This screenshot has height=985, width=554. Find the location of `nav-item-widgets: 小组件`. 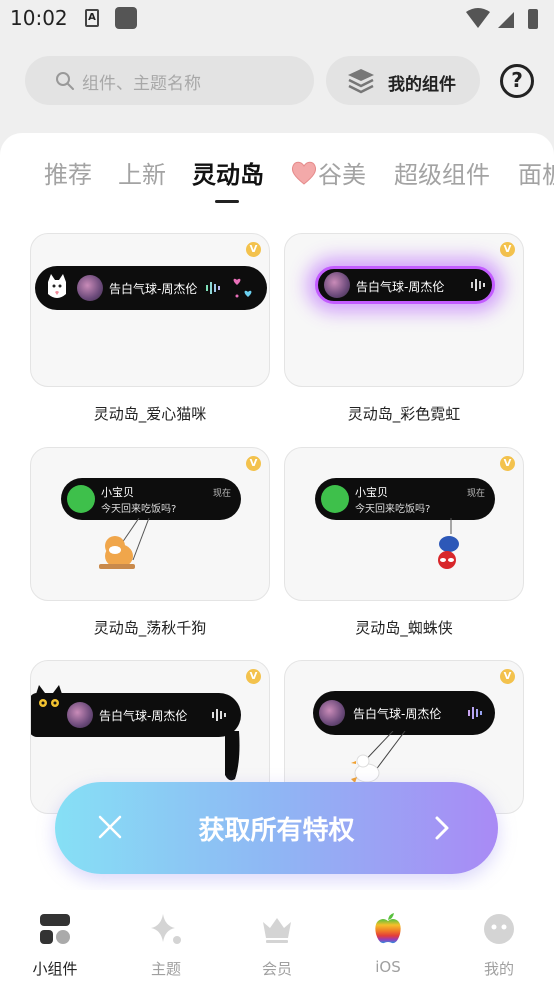

nav-item-widgets: 小组件 is located at coordinates (55, 937).